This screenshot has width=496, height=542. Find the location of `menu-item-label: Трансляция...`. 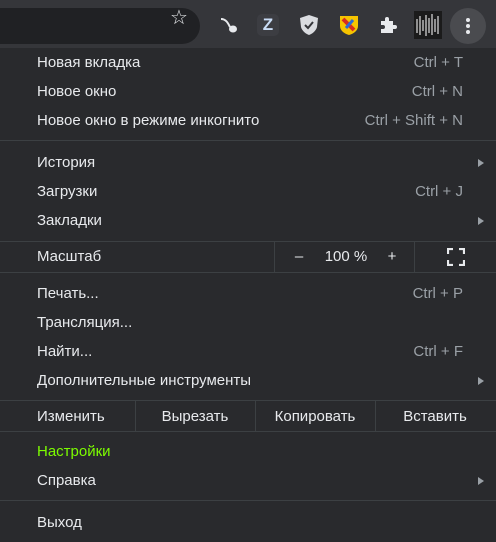

menu-item-label: Трансляция... is located at coordinates (85, 322).